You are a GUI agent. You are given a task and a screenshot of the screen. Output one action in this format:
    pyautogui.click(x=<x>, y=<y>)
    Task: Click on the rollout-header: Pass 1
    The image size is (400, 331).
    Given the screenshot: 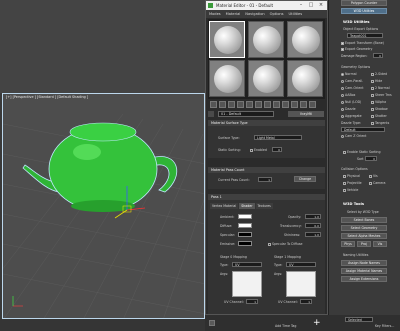 What is the action you would take?
    pyautogui.click(x=266, y=197)
    